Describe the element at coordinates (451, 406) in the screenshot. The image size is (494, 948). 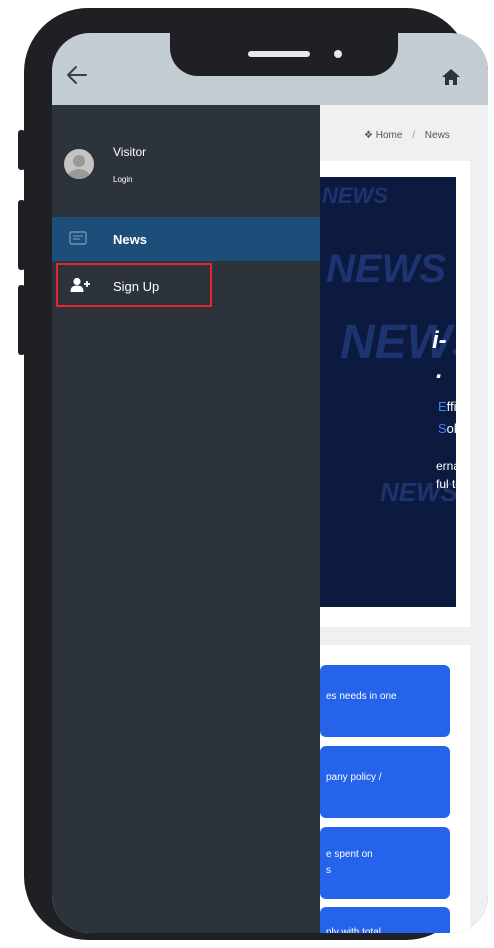
I see `banner-efficient-rest: fficient` at that location.